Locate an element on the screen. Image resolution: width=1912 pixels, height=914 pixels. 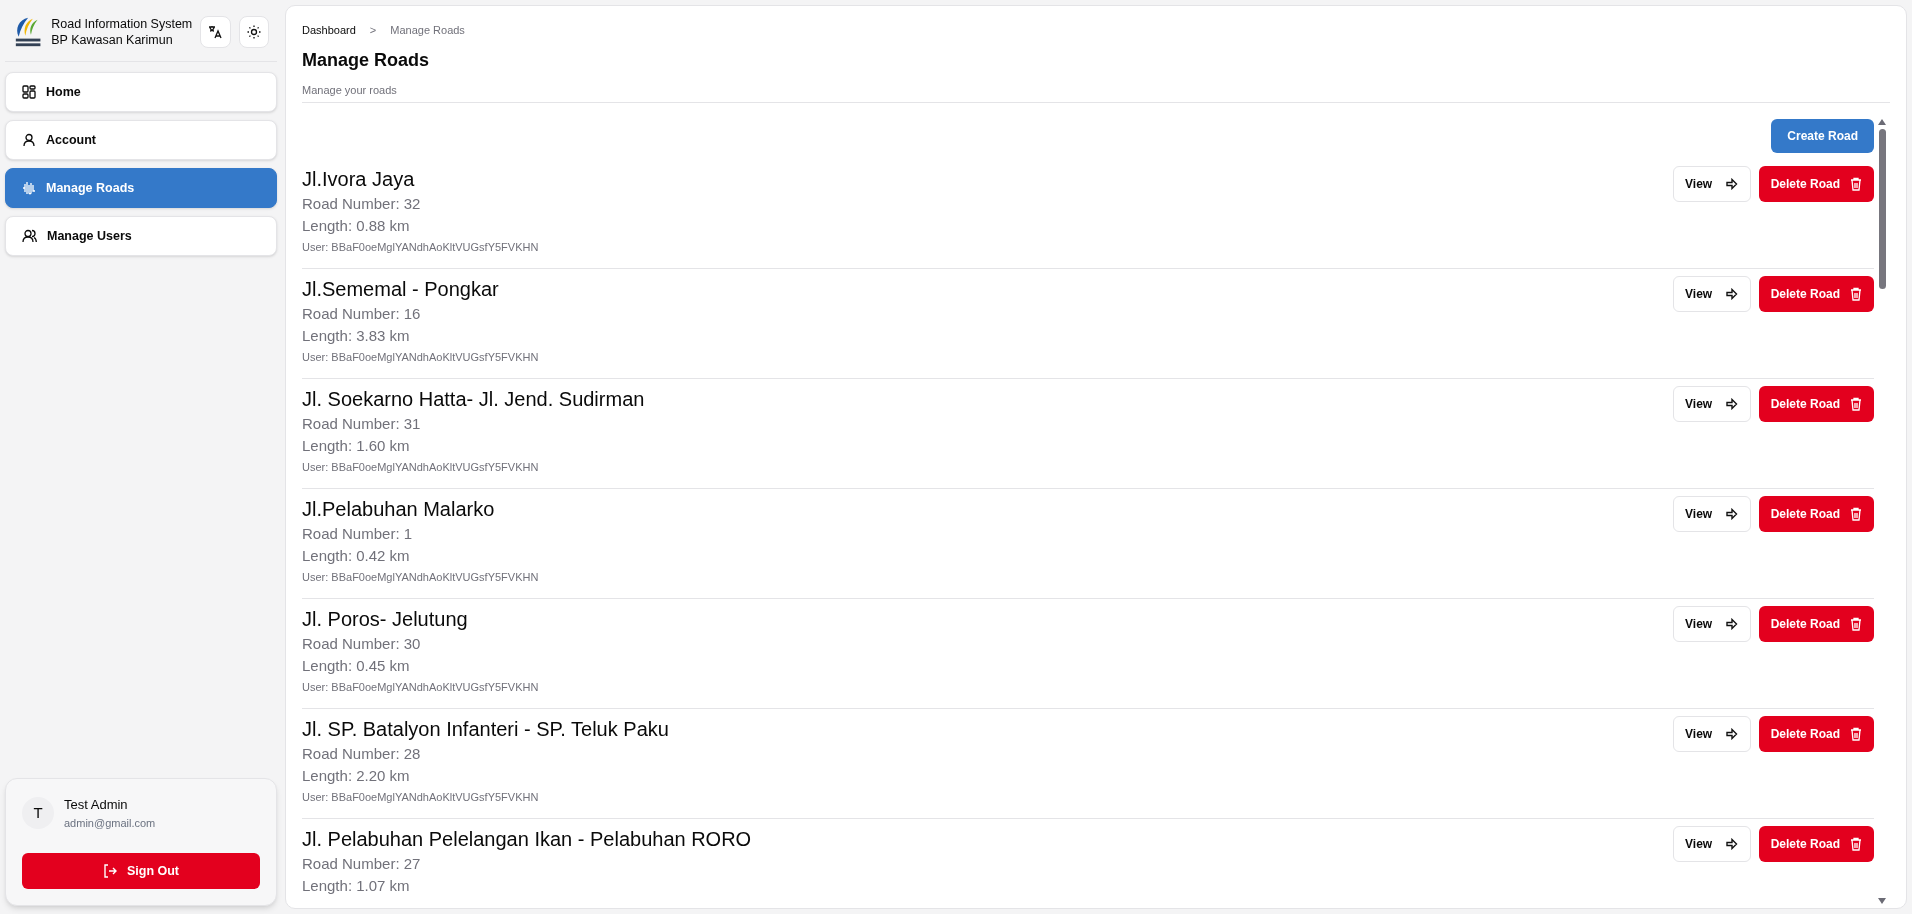
page-subtitle: Manage your roads is located at coordinates (1096, 92).